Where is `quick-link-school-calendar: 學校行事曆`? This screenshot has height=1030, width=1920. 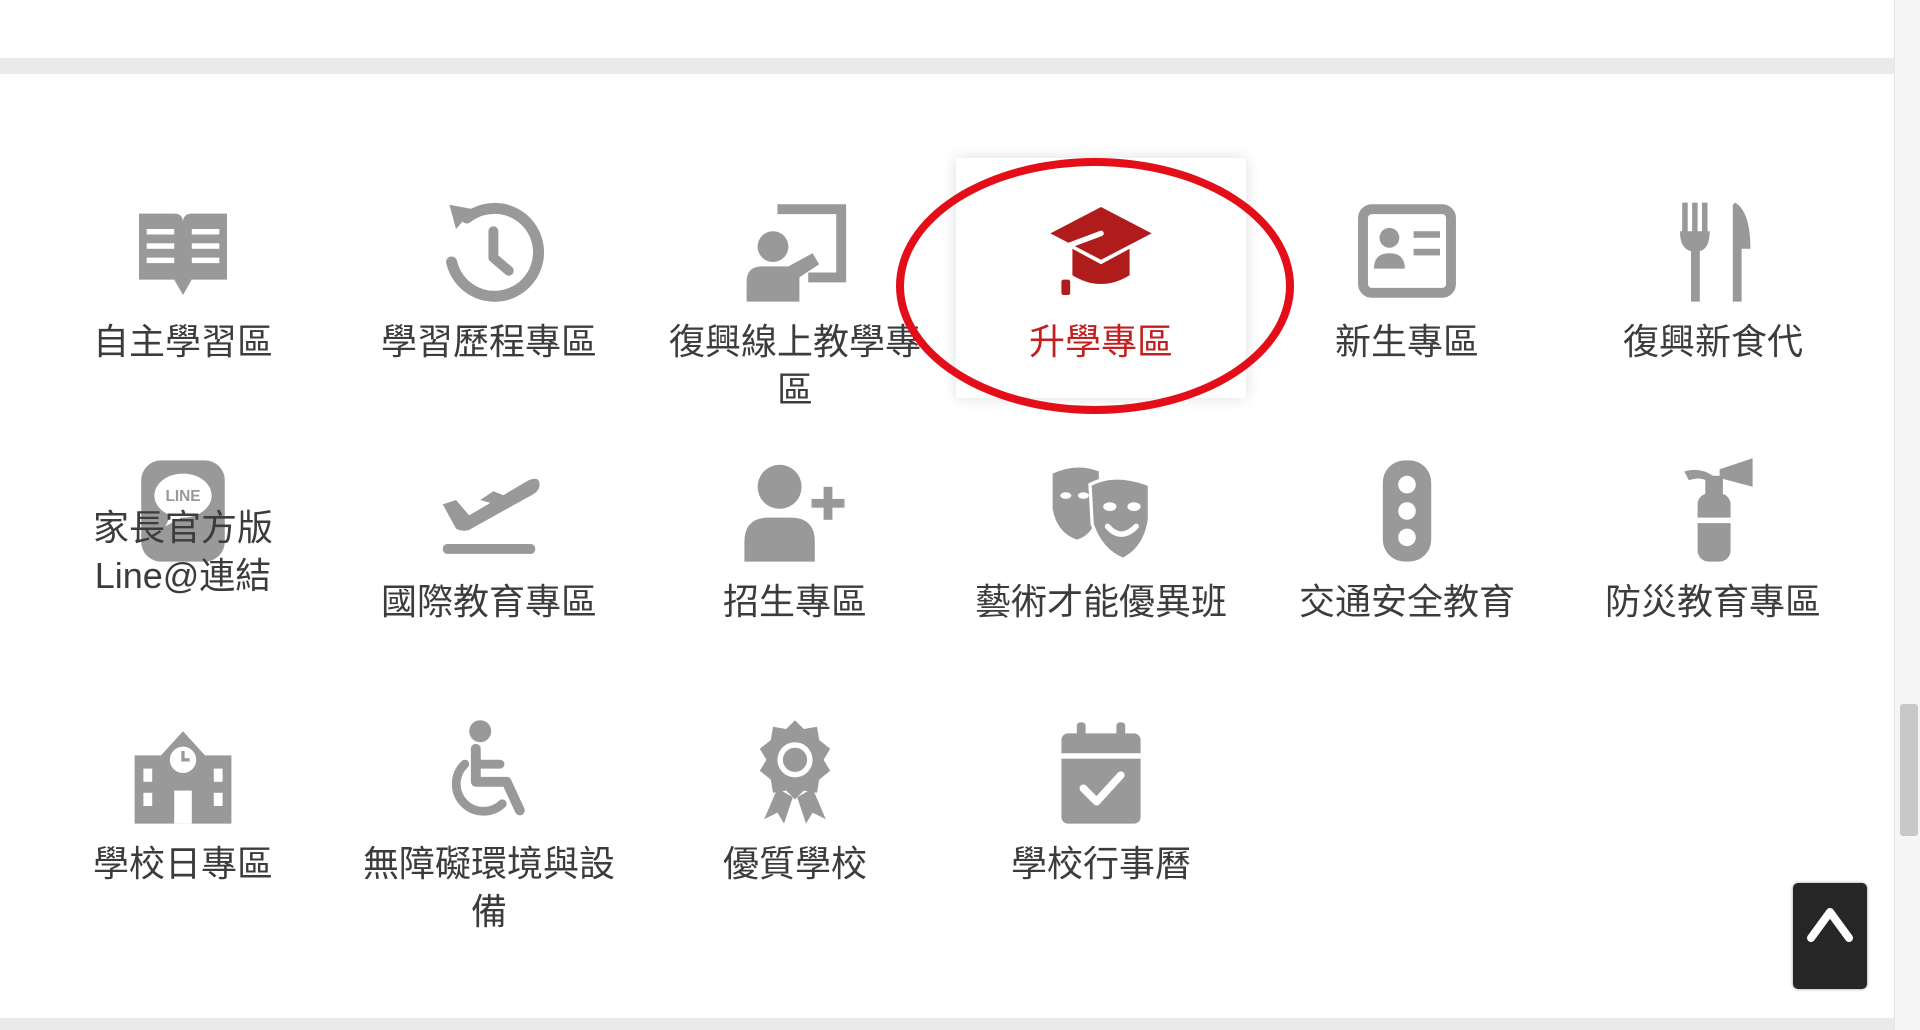
quick-link-school-calendar: 學校行事曆 is located at coordinates (1101, 800).